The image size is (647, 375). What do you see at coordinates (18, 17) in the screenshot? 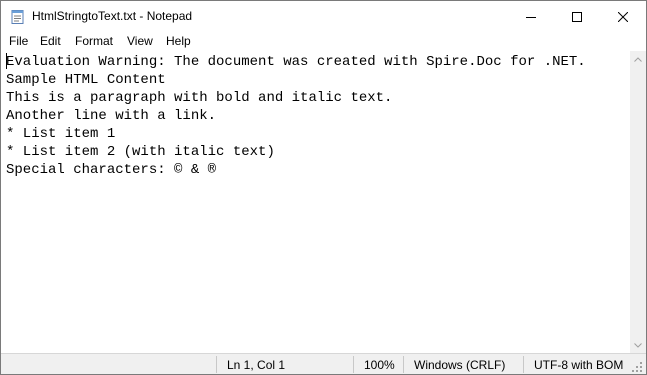
I see `notepad-icon` at bounding box center [18, 17].